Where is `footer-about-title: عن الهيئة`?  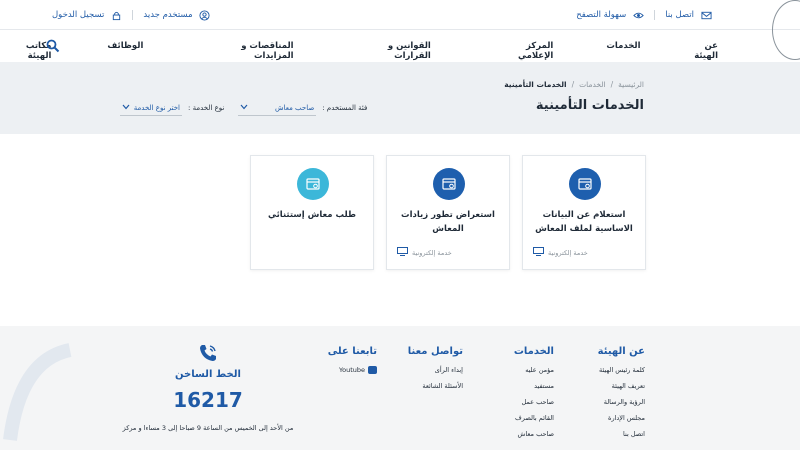 footer-about-title: عن الهيئة is located at coordinates (621, 351).